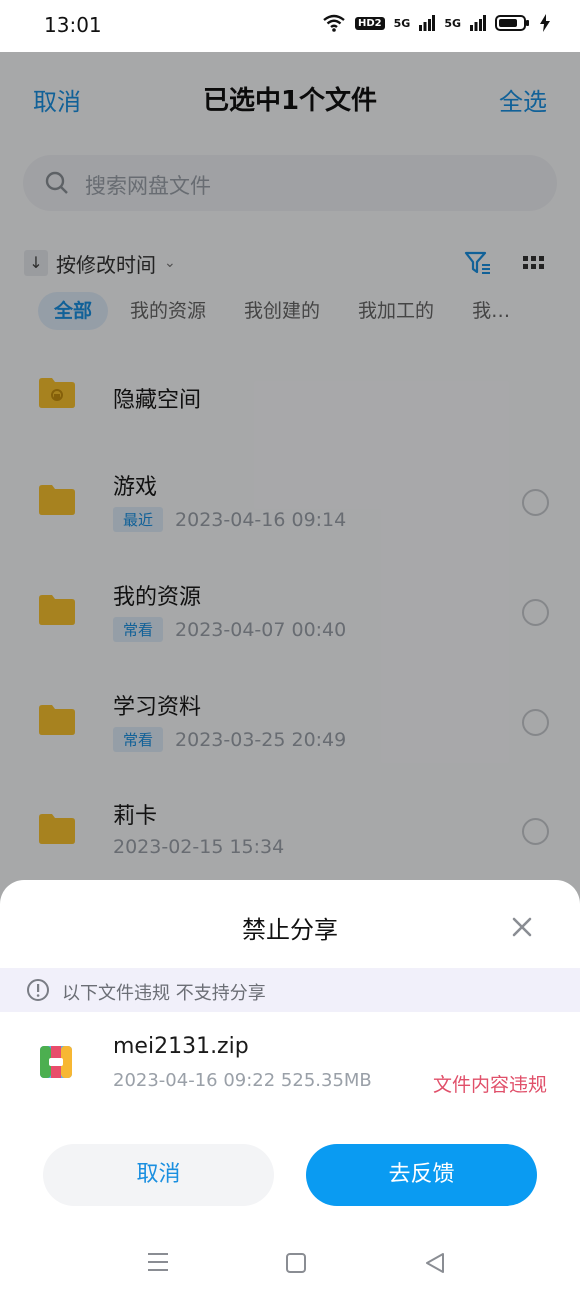 The height and width of the screenshot is (1299, 580). What do you see at coordinates (242, 1080) in the screenshot?
I see `file-meta: 2023-04-16 09:22 525.35MB` at bounding box center [242, 1080].